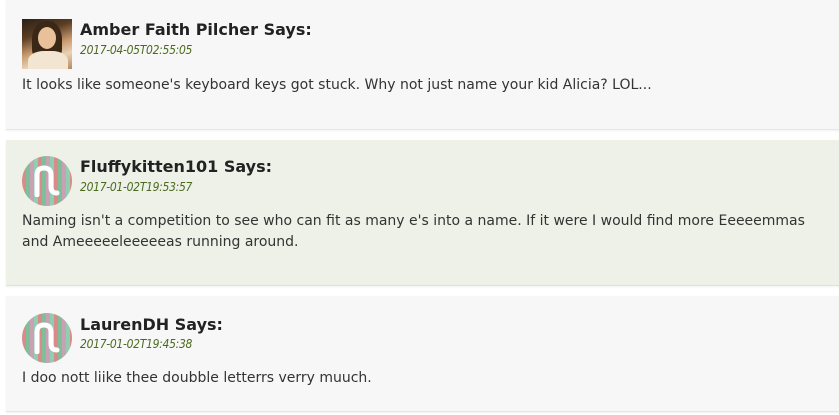  I want to click on author-name: Fluffykitten101, so click(149, 166).